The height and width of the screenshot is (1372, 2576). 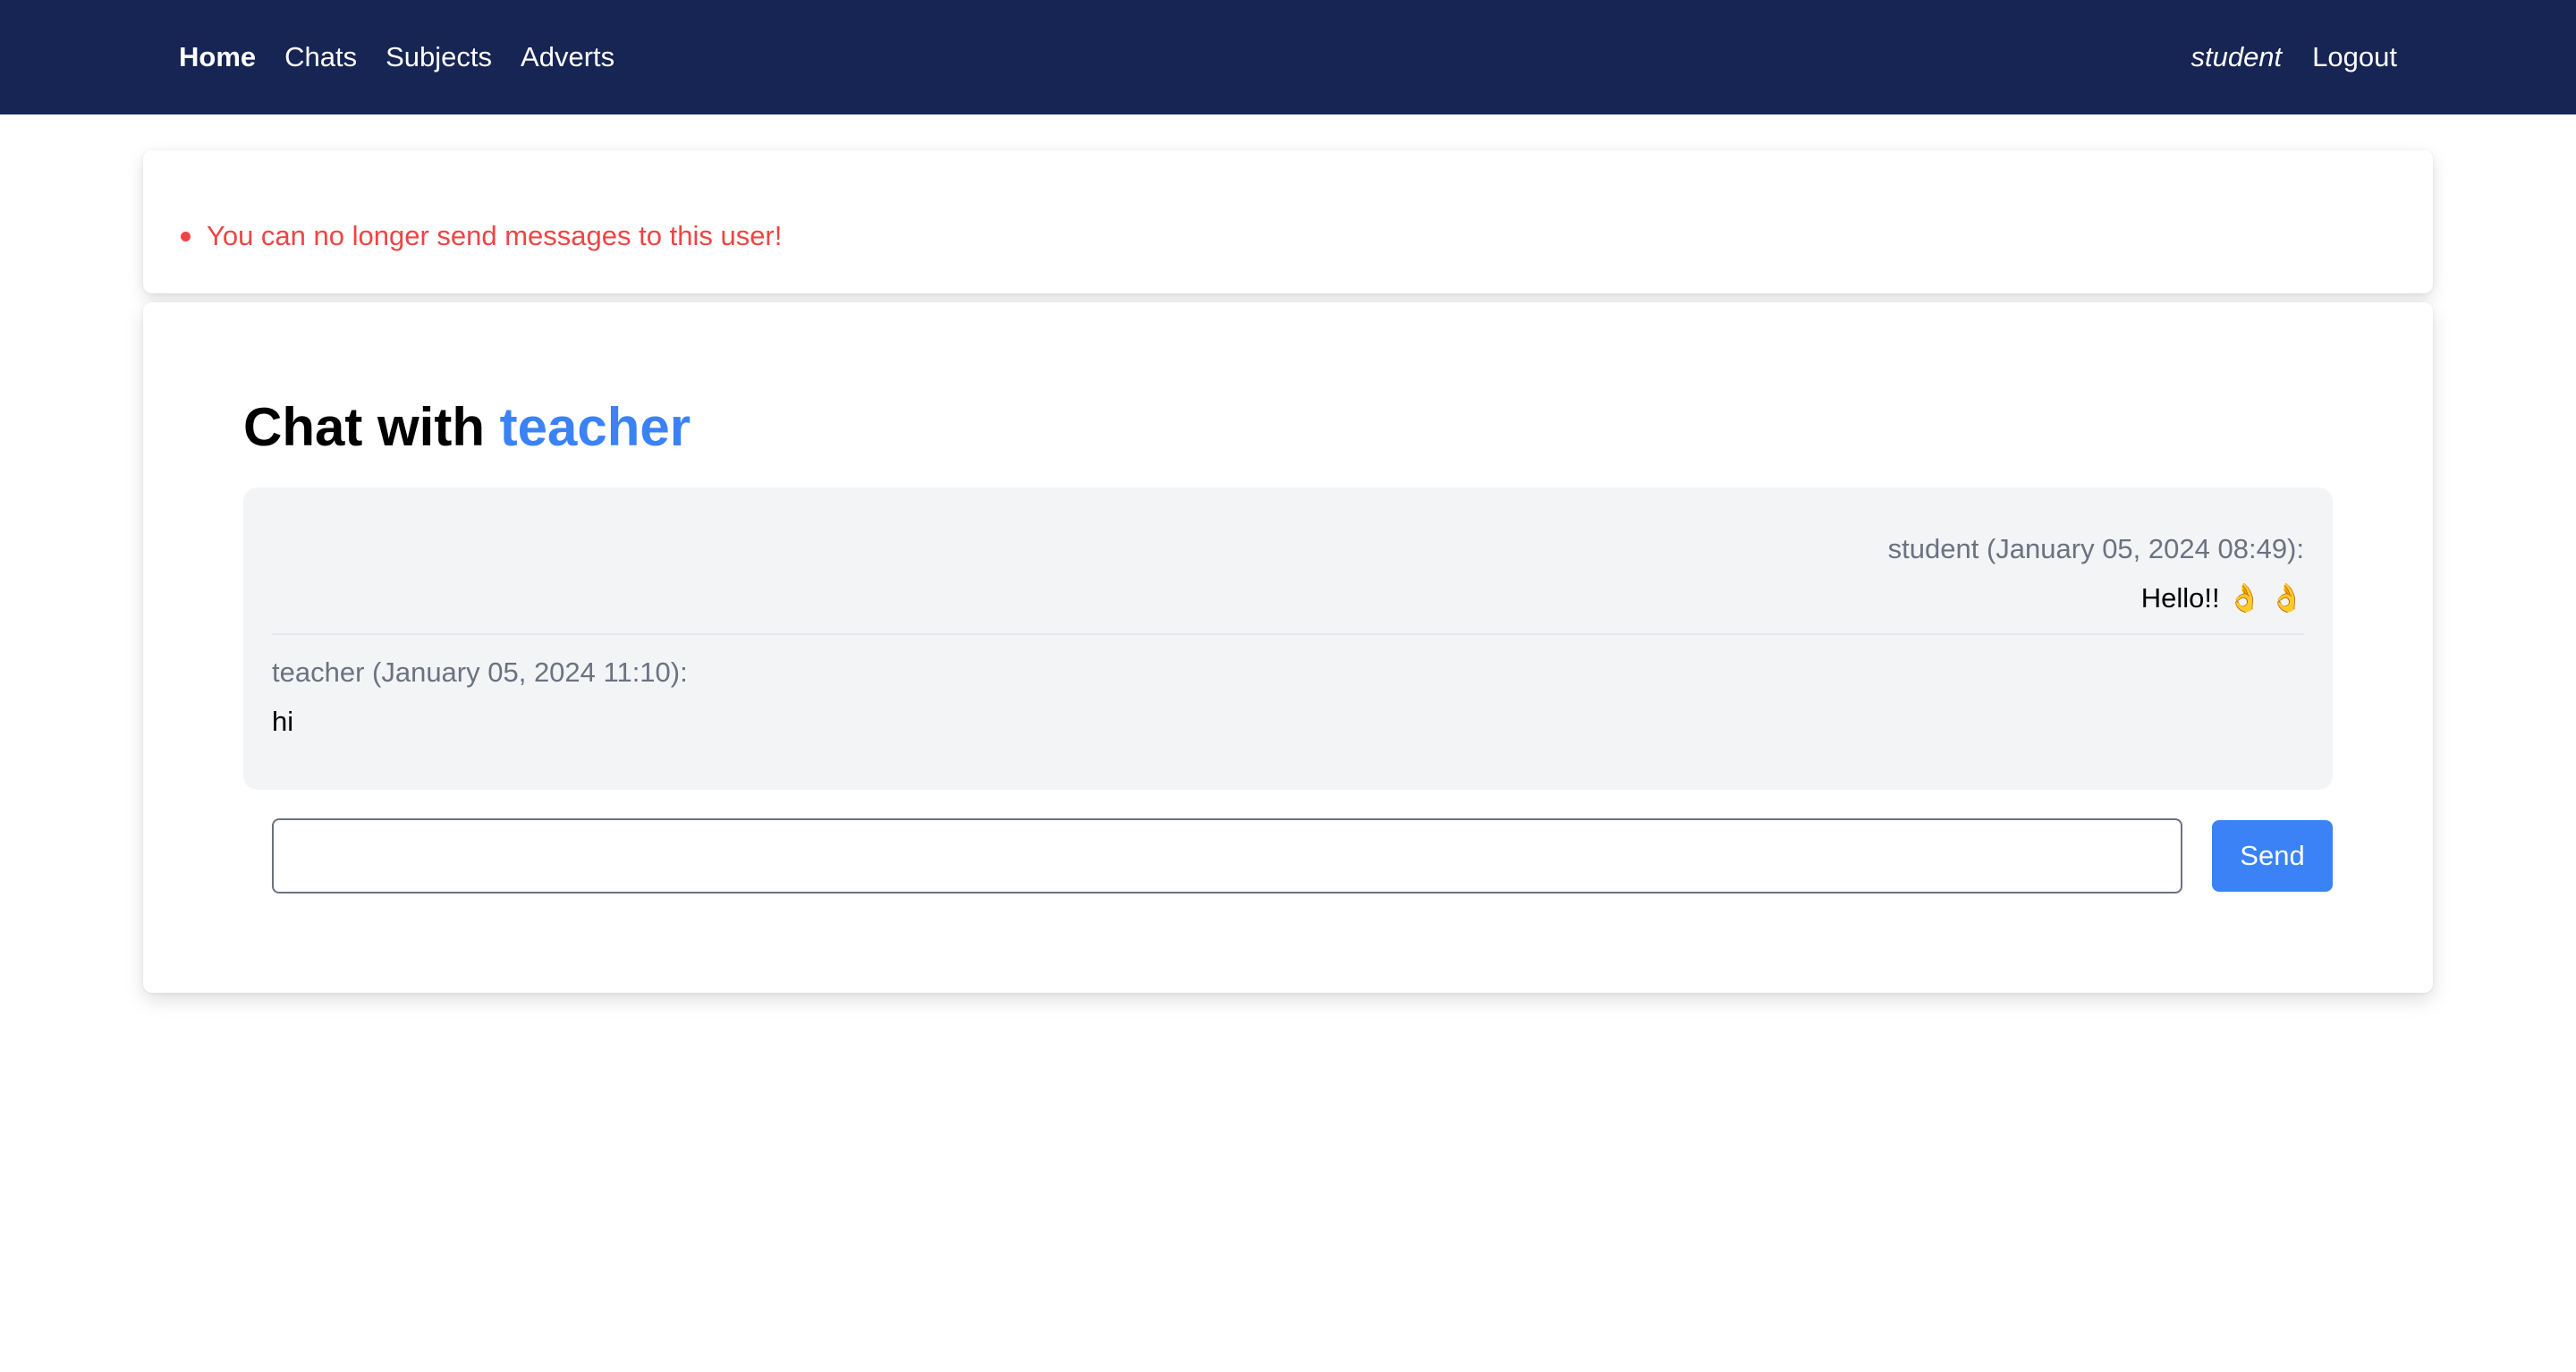 I want to click on message-text: hi, so click(x=283, y=721).